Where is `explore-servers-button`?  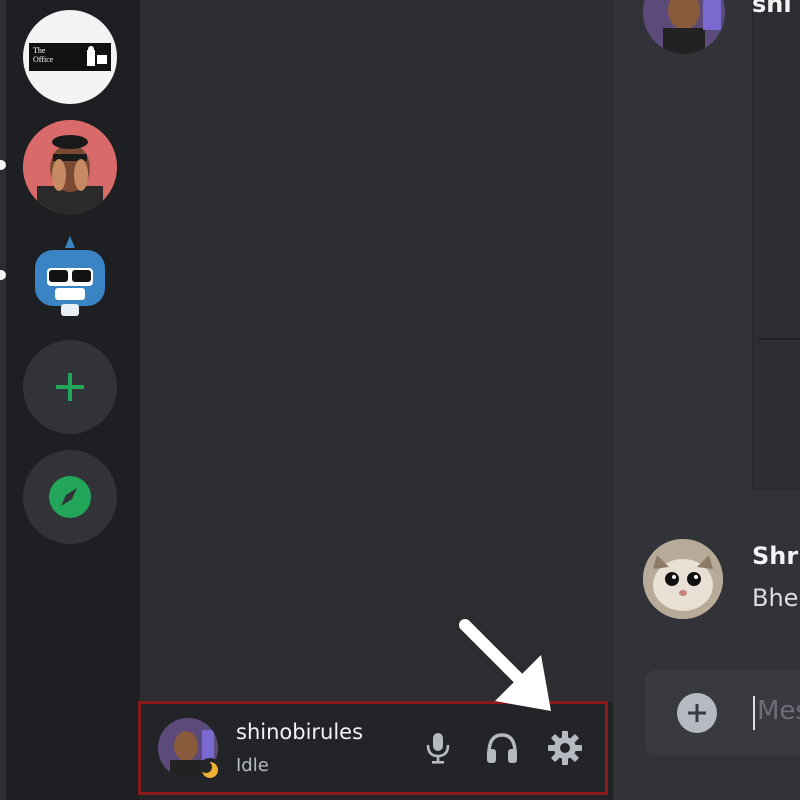
explore-servers-button is located at coordinates (70, 497).